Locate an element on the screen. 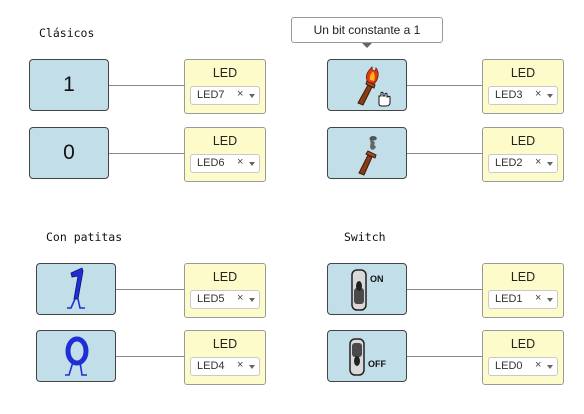  bit-0-block: 0 is located at coordinates (69, 153).